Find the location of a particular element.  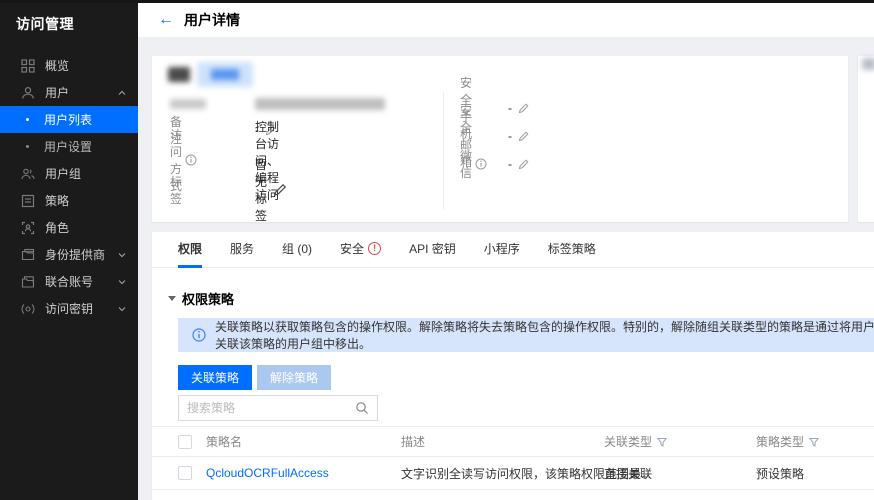

sidebar-item-label: 用户列表 is located at coordinates (68, 120).